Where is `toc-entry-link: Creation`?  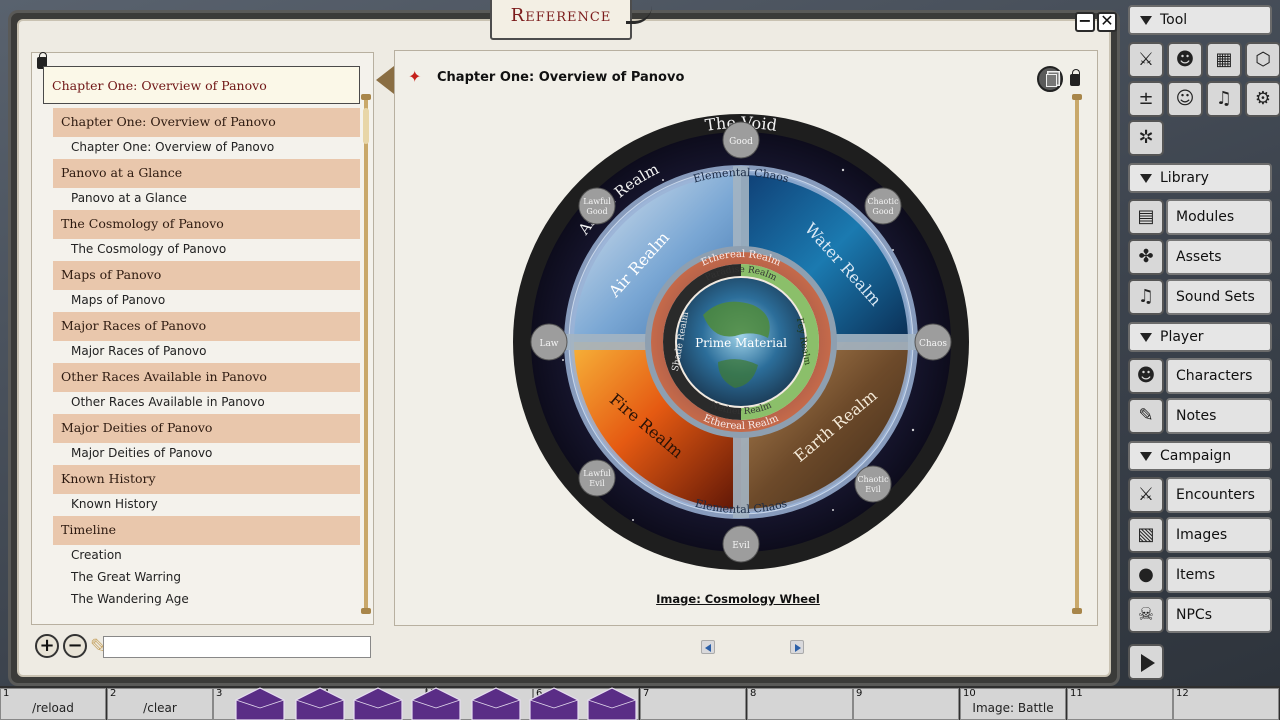
toc-entry-link: Creation is located at coordinates (206, 556).